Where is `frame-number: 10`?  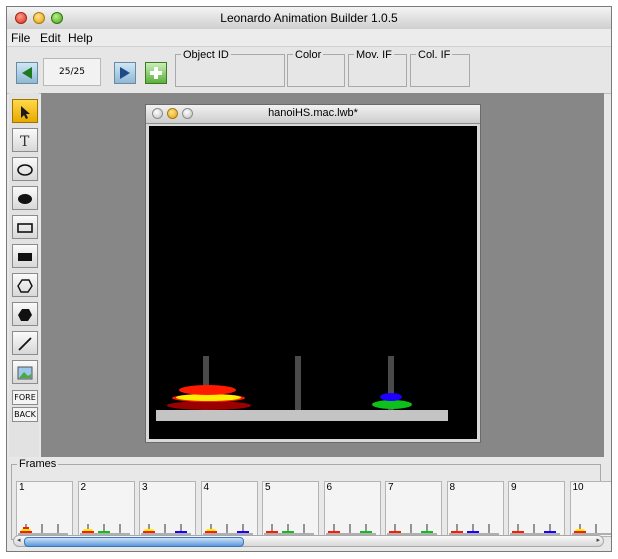 frame-number: 10 is located at coordinates (578, 487).